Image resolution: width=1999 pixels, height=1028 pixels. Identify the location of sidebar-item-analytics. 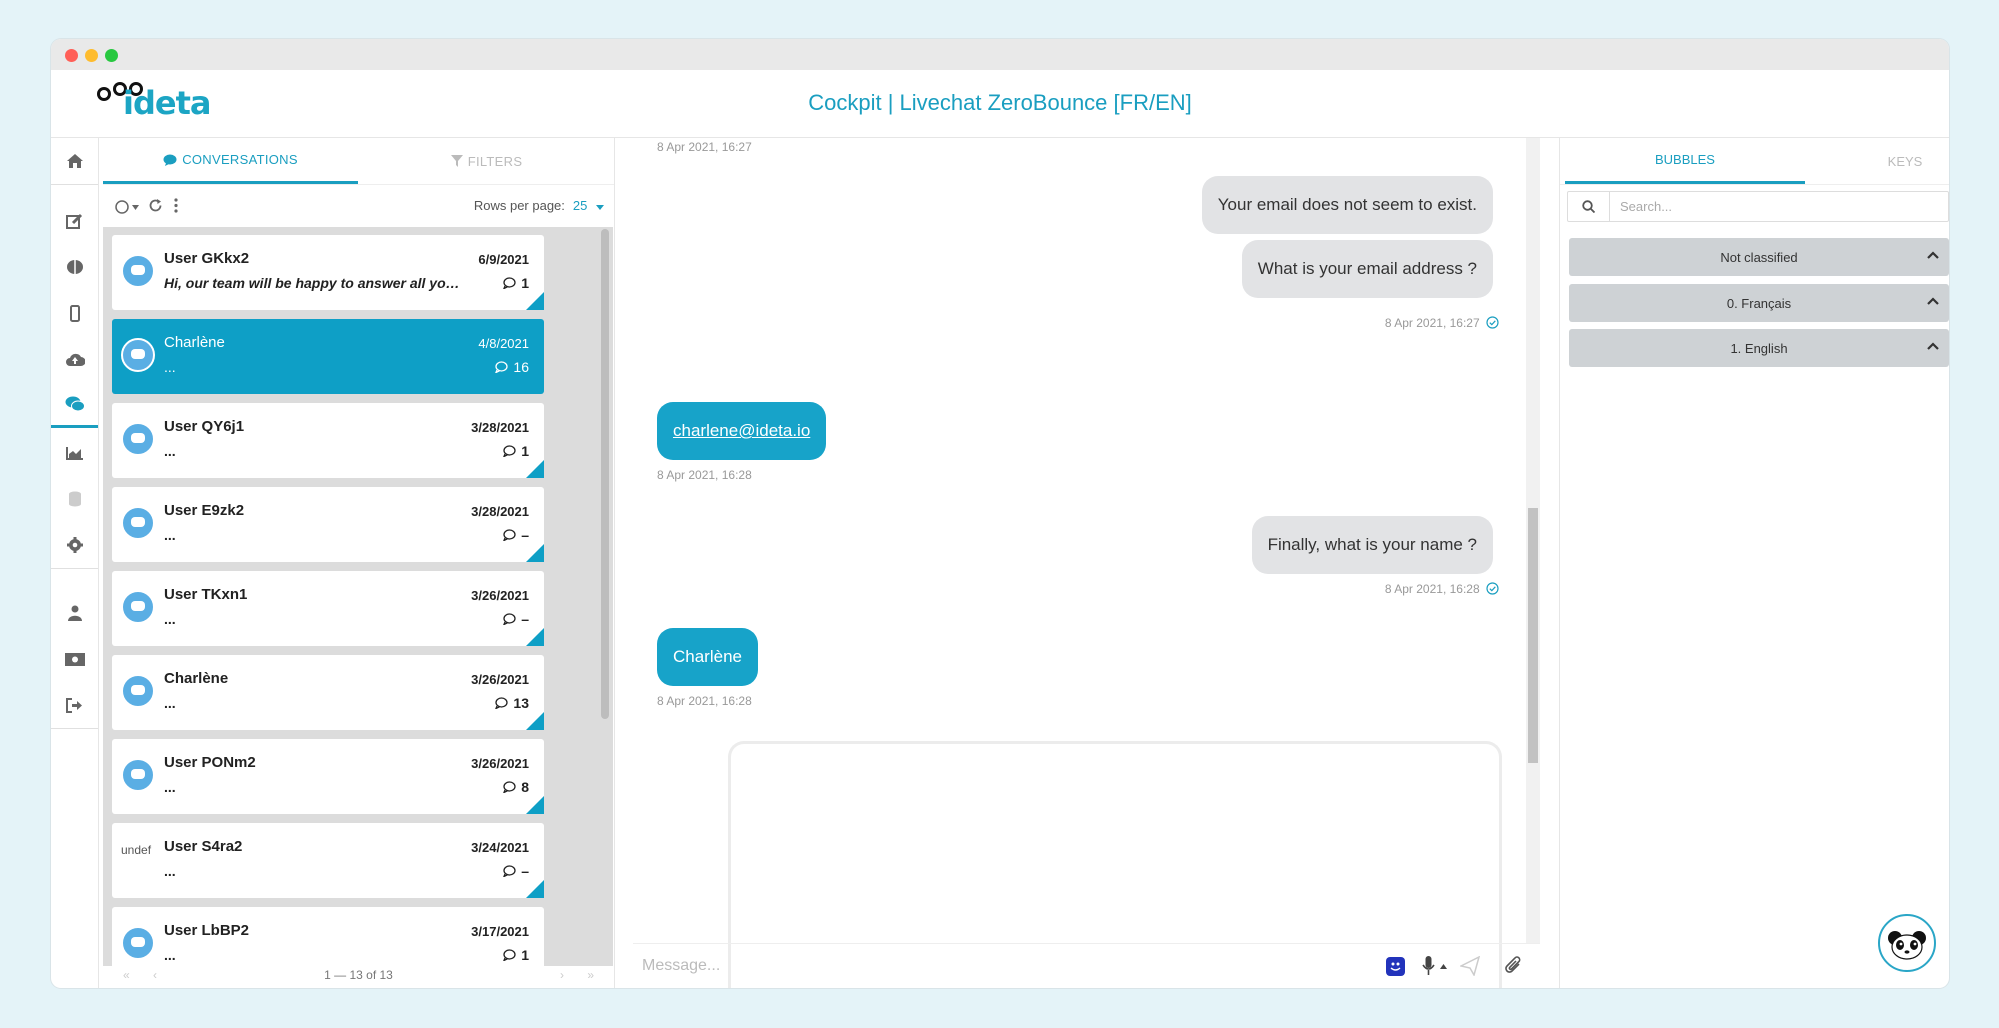
(74, 453).